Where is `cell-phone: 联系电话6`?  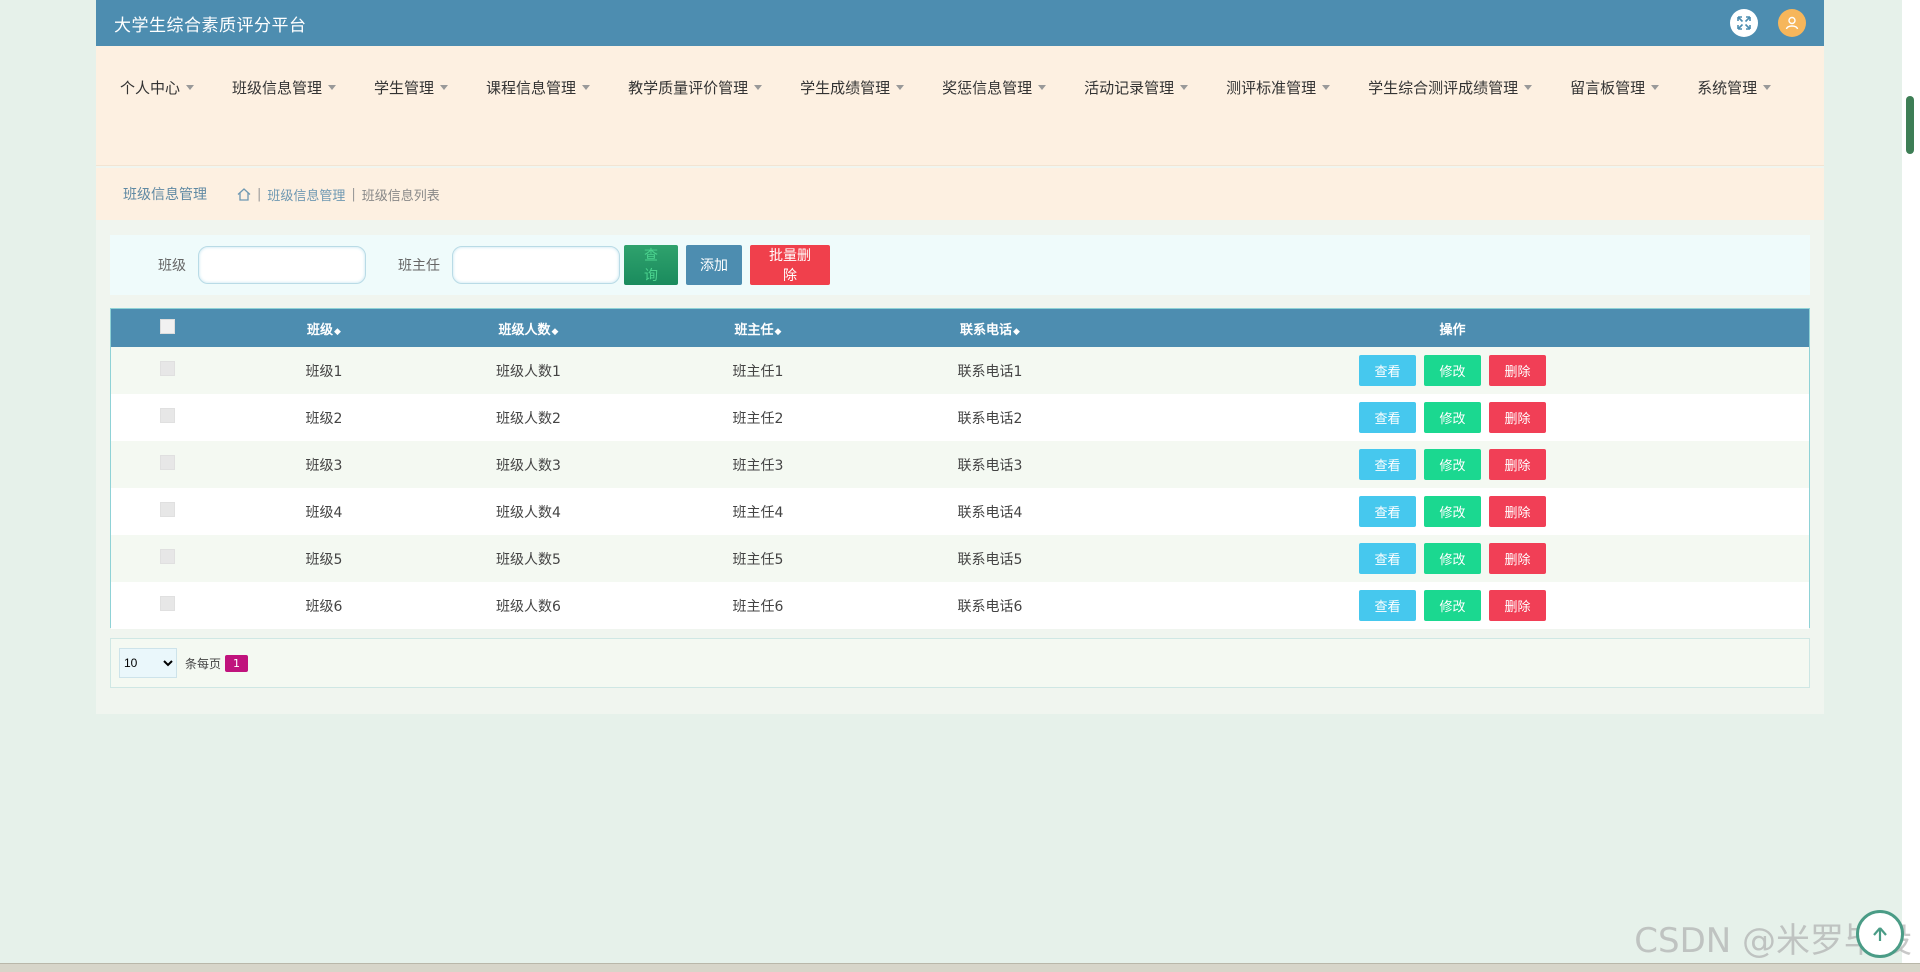 cell-phone: 联系电话6 is located at coordinates (990, 606).